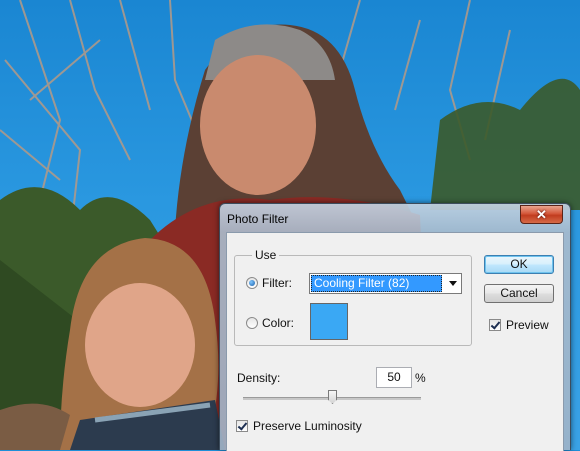  I want to click on use-group, so click(353, 300).